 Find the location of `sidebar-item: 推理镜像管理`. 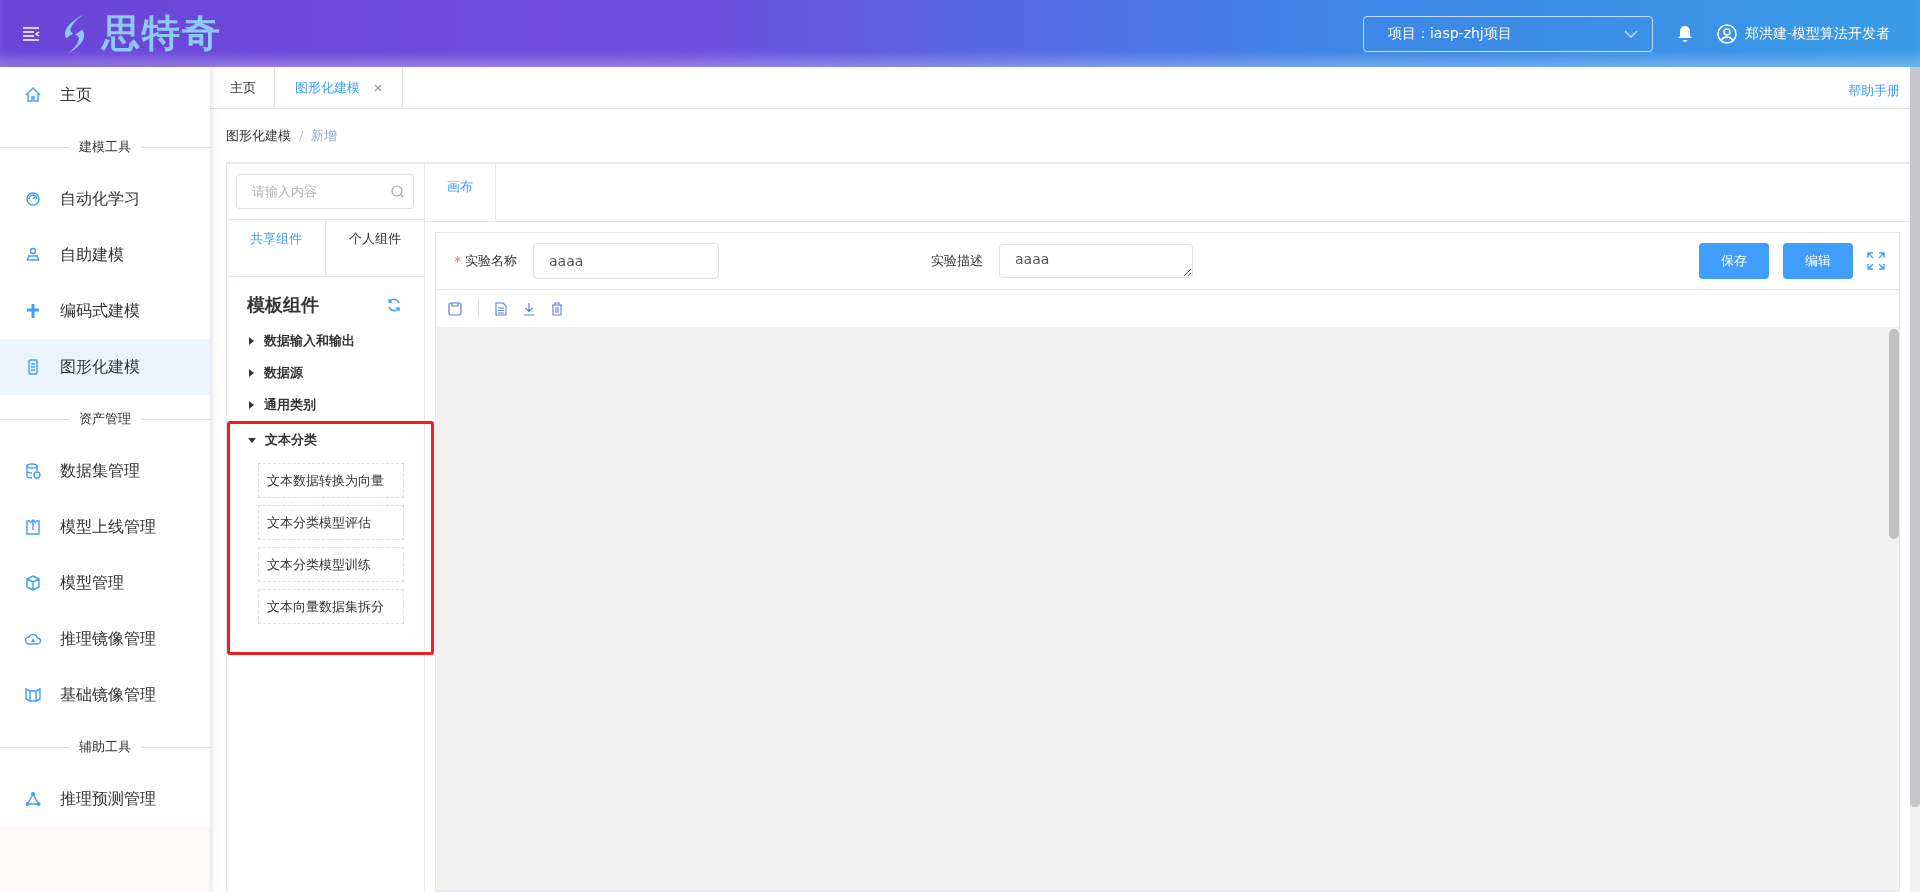

sidebar-item: 推理镜像管理 is located at coordinates (105, 639).